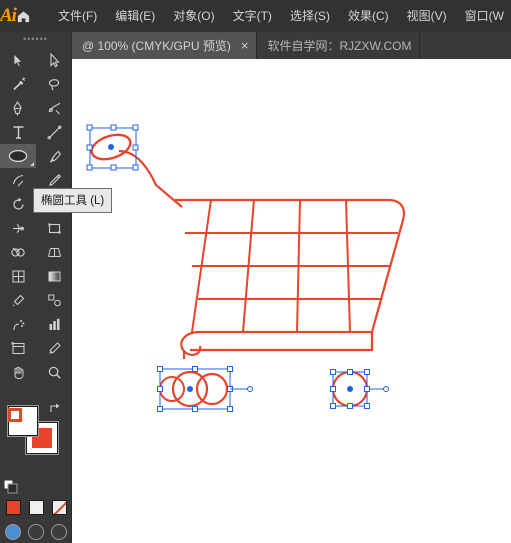 The height and width of the screenshot is (543, 511). What do you see at coordinates (18, 348) in the screenshot?
I see `artboard-tool` at bounding box center [18, 348].